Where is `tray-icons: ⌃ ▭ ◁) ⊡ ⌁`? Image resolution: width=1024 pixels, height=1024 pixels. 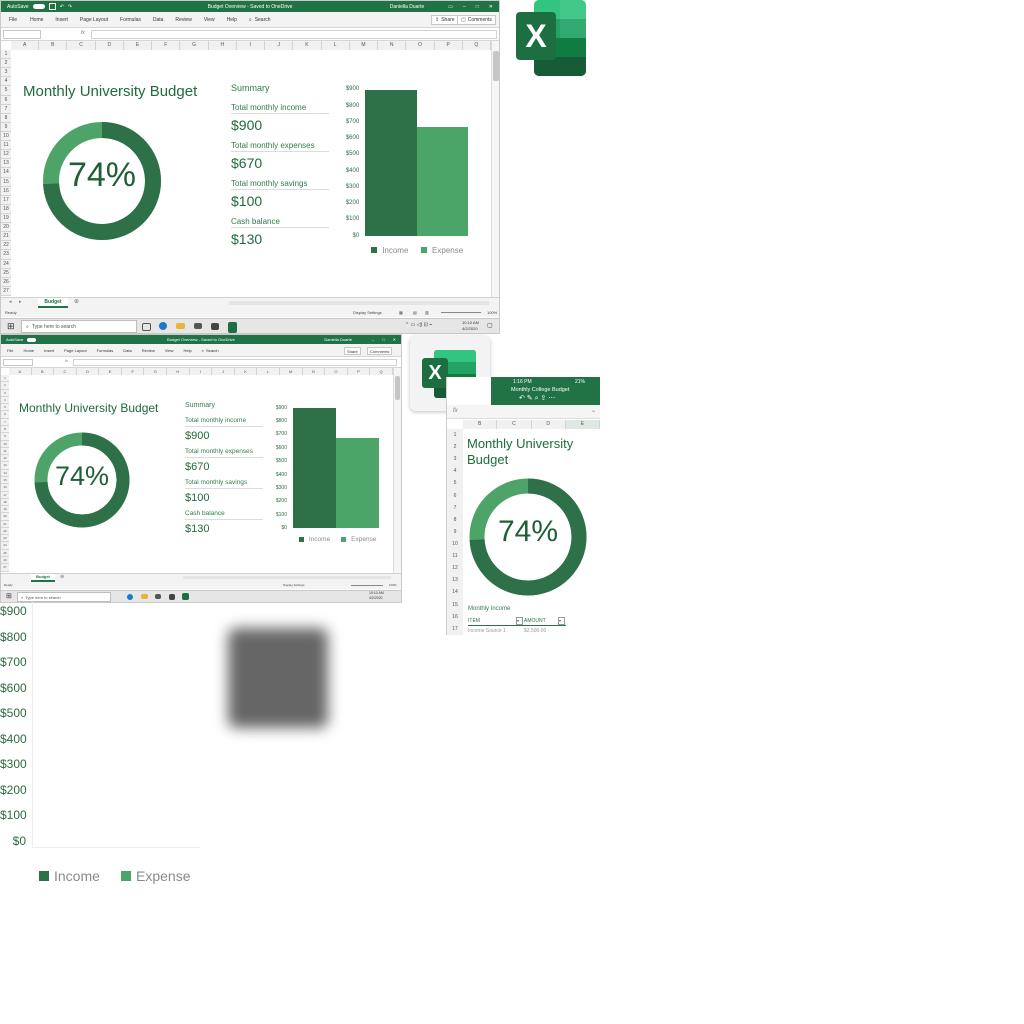
tray-icons: ⌃ ▭ ◁) ⊡ ⌁ is located at coordinates (418, 325).